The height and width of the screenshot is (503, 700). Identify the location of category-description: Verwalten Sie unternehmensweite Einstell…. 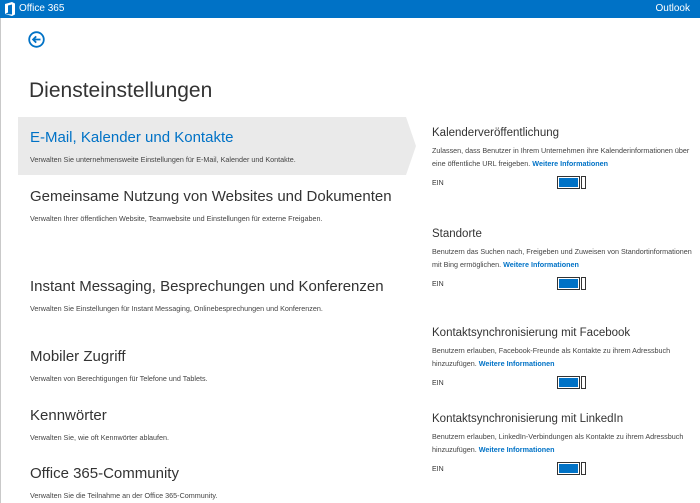
(163, 159).